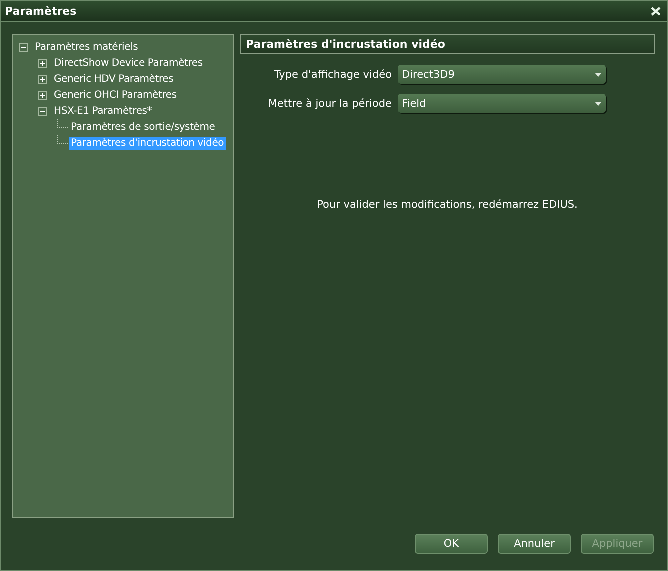 This screenshot has width=668, height=571. Describe the element at coordinates (115, 95) in the screenshot. I see `tree-item: Generic OHCI Paramètres` at that location.